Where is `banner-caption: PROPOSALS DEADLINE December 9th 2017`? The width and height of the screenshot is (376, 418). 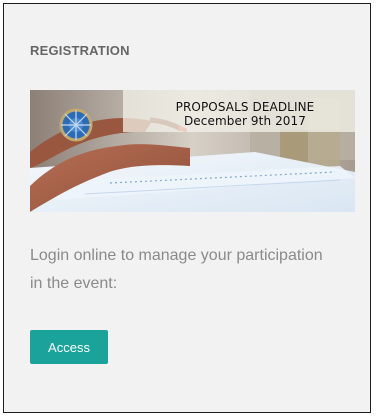 banner-caption: PROPOSALS DEADLINE December 9th 2017 is located at coordinates (245, 114).